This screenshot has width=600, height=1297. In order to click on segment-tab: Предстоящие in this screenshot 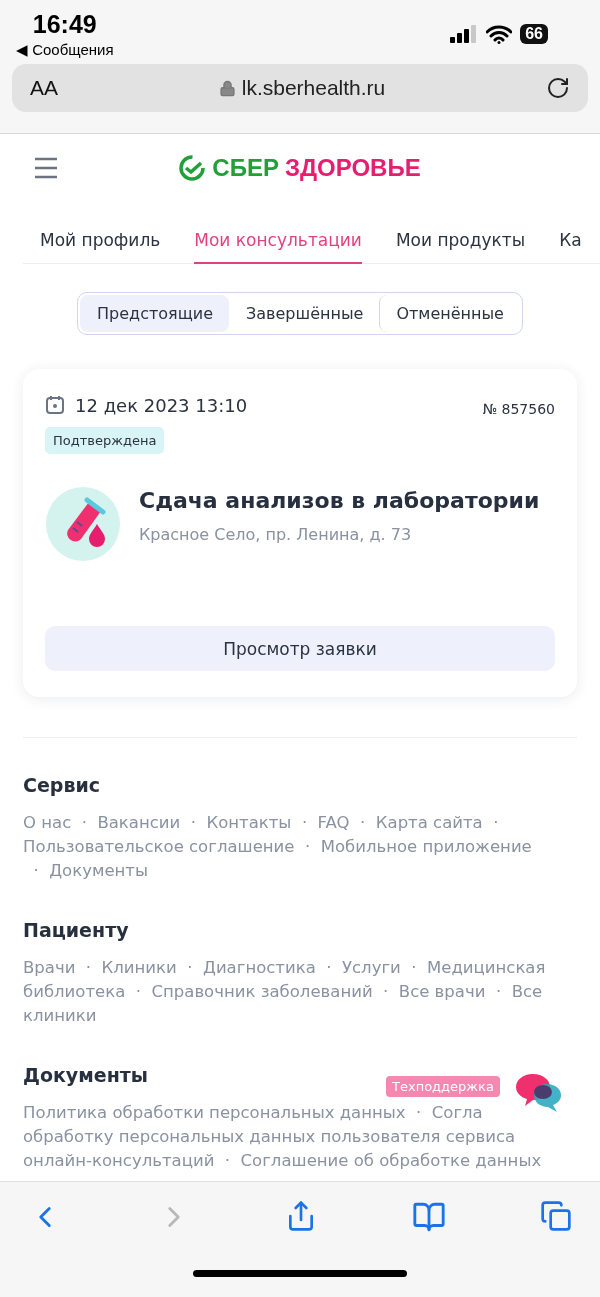, I will do `click(154, 313)`.